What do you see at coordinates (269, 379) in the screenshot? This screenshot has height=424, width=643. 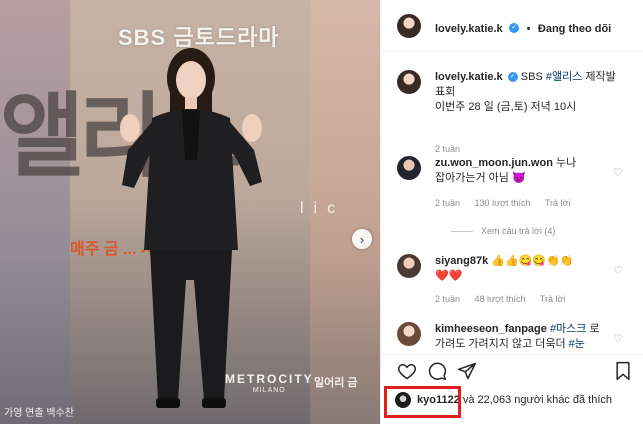 I see `sponsor-brand: METROCITY` at bounding box center [269, 379].